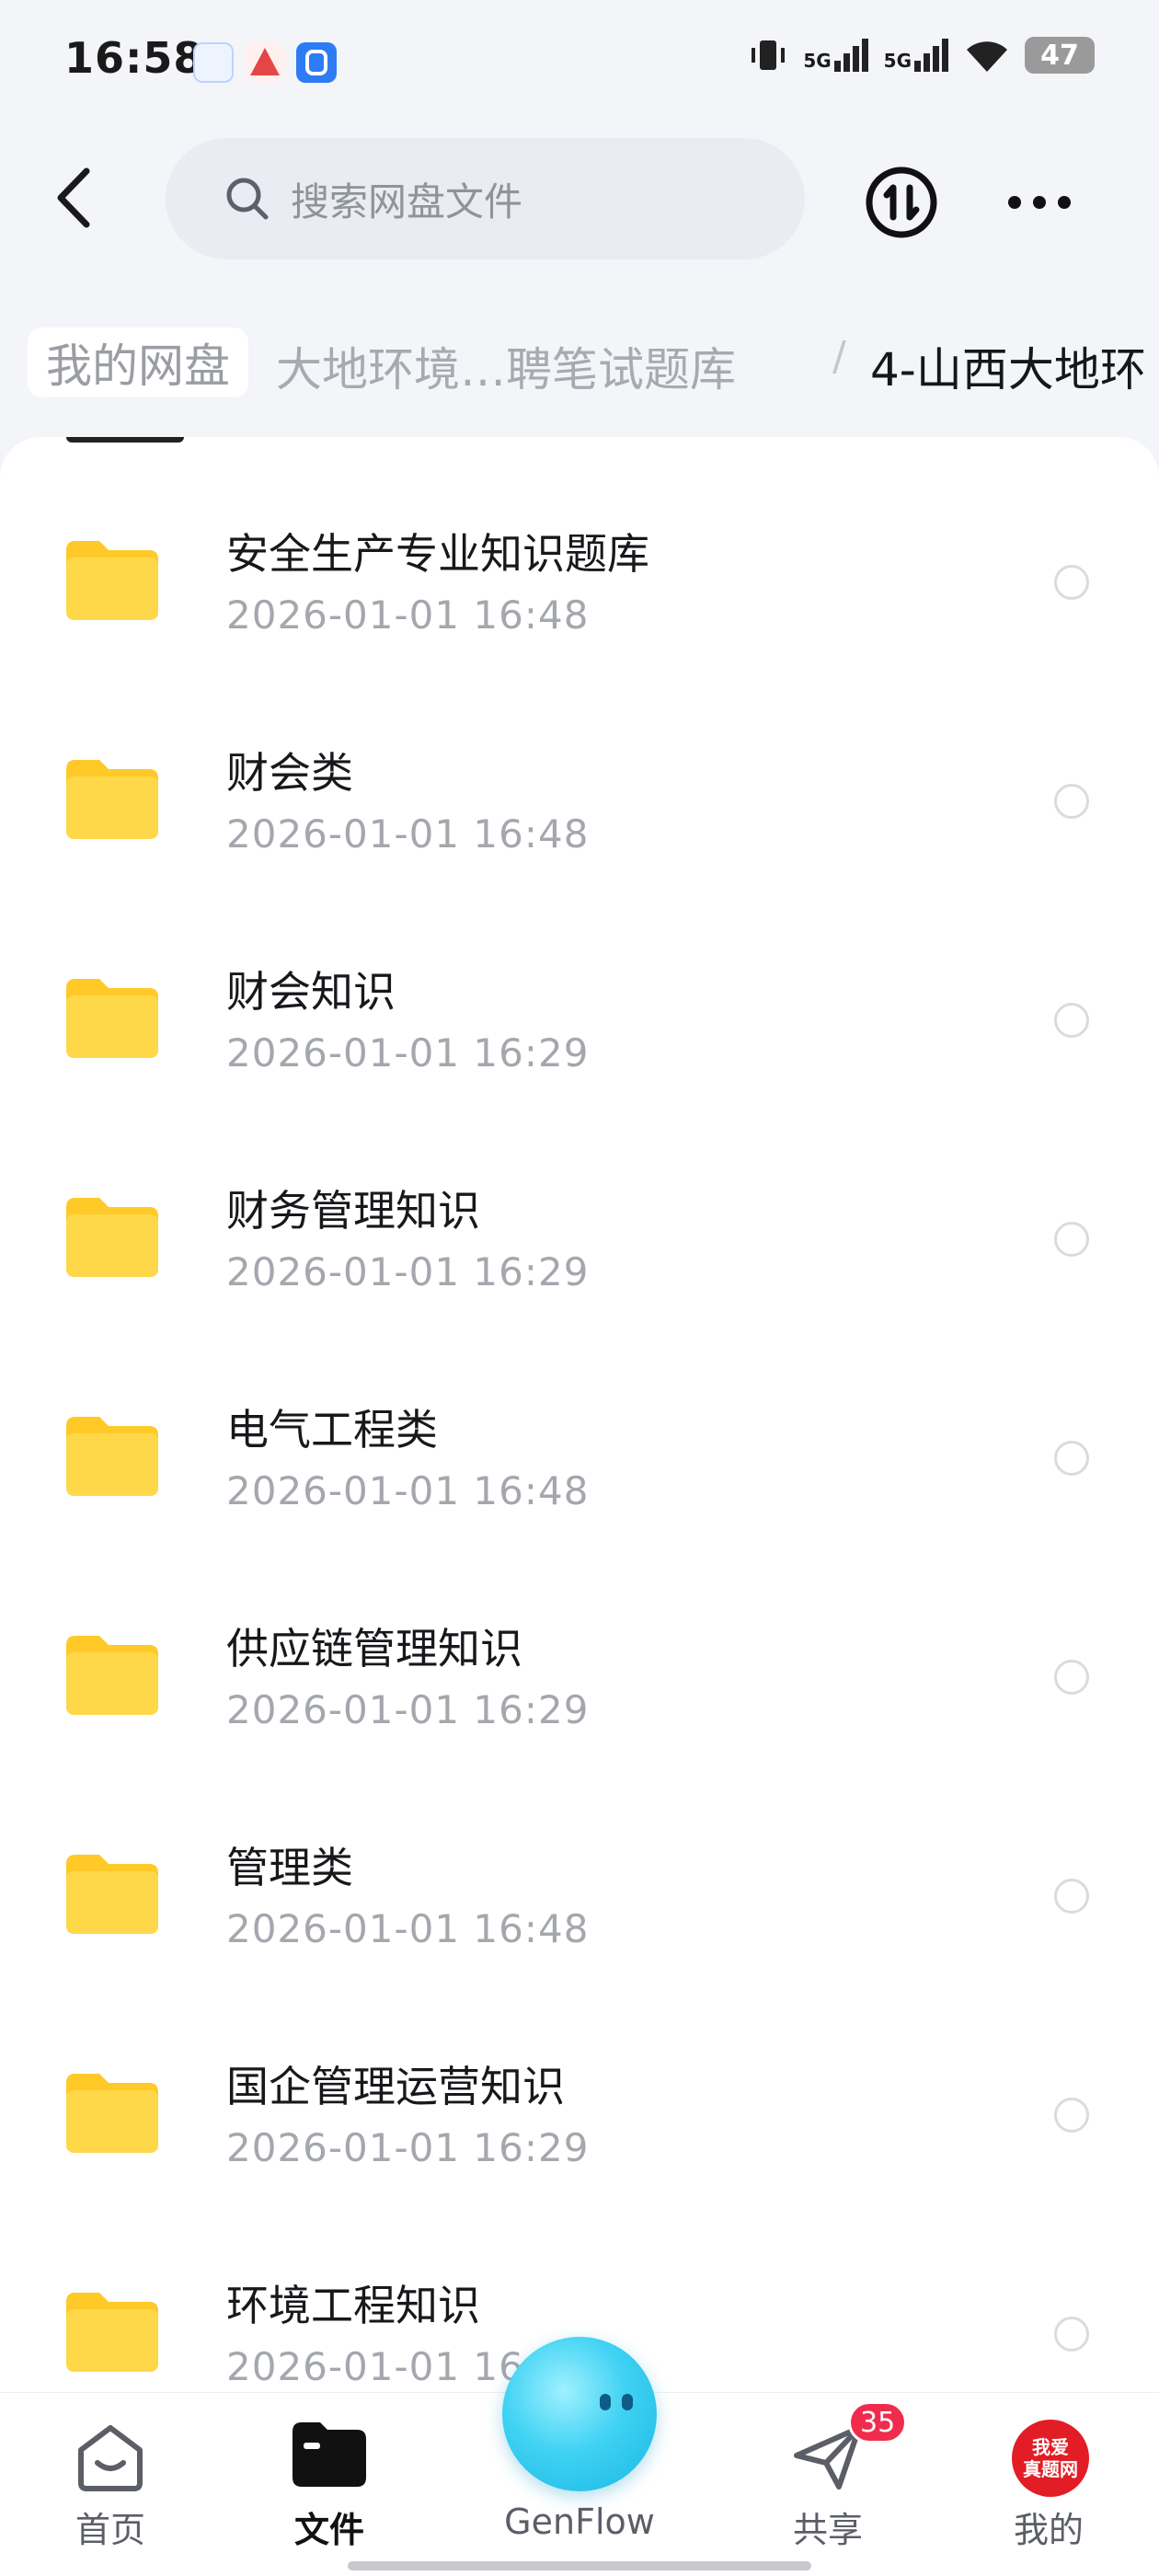 This screenshot has width=1159, height=2576. I want to click on file-name: 财务管理知识, so click(353, 1211).